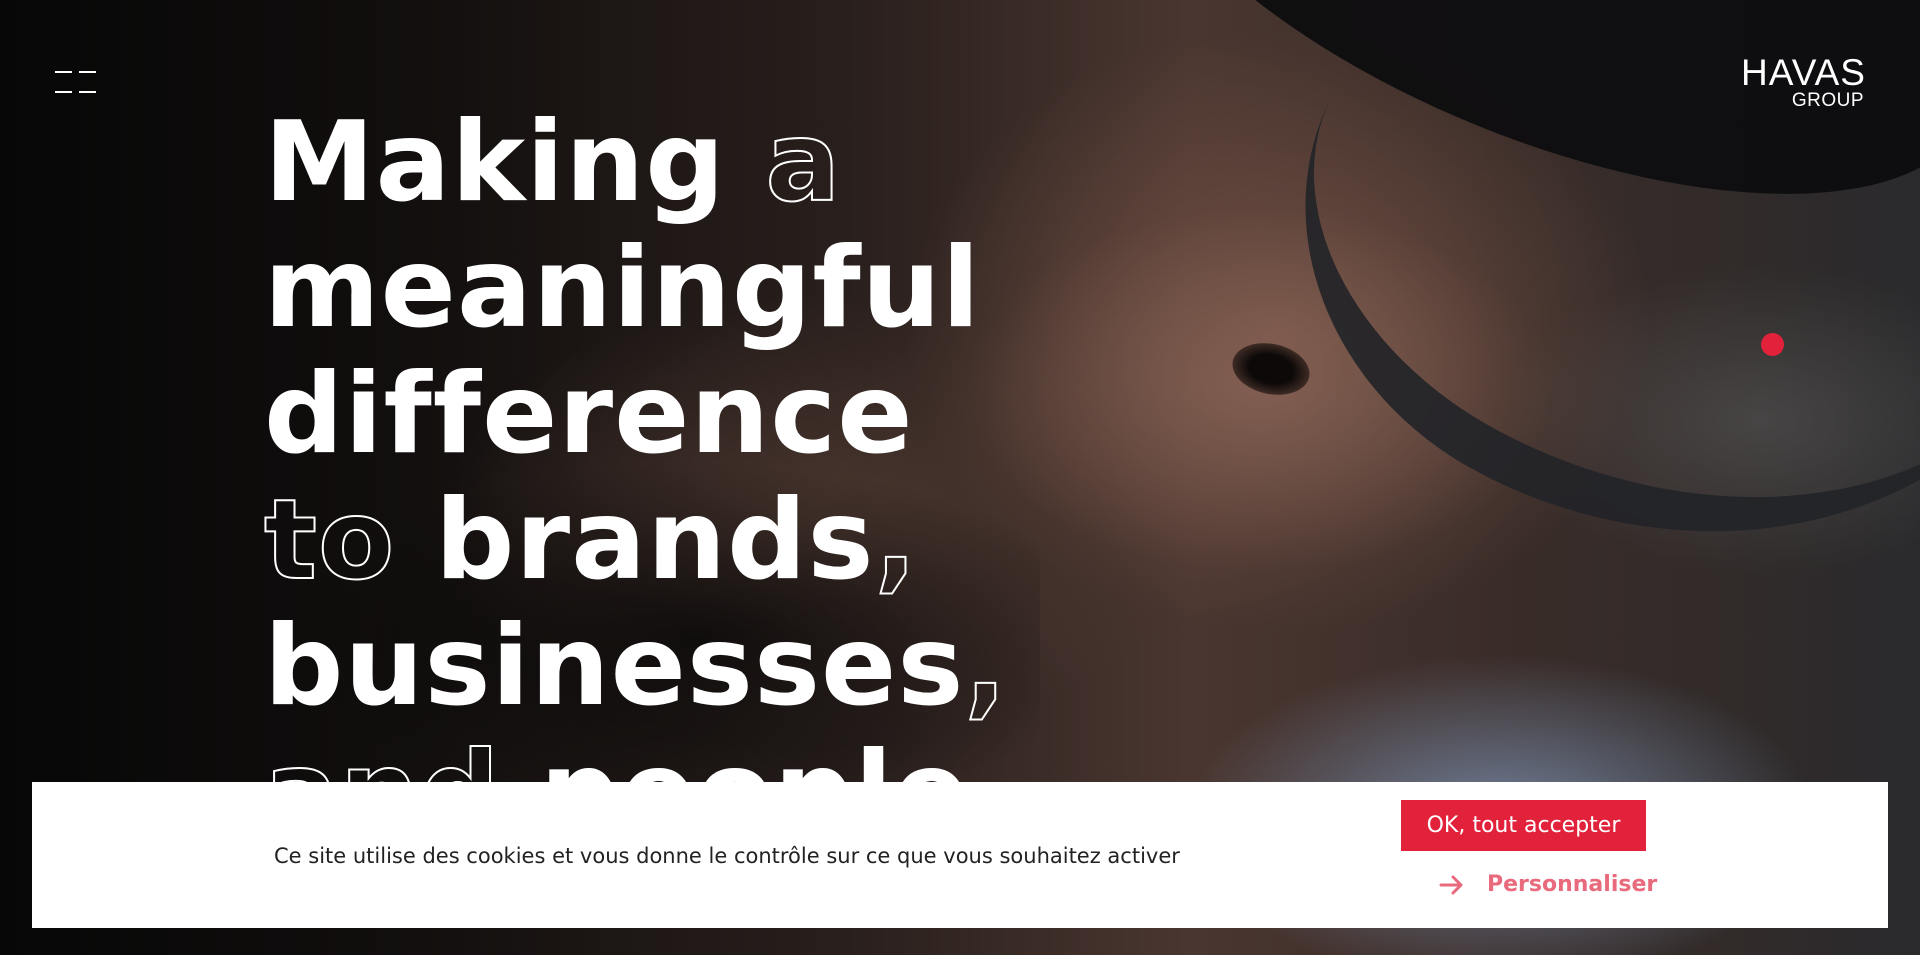  Describe the element at coordinates (1772, 344) in the screenshot. I see `red-indicator-dot` at that location.